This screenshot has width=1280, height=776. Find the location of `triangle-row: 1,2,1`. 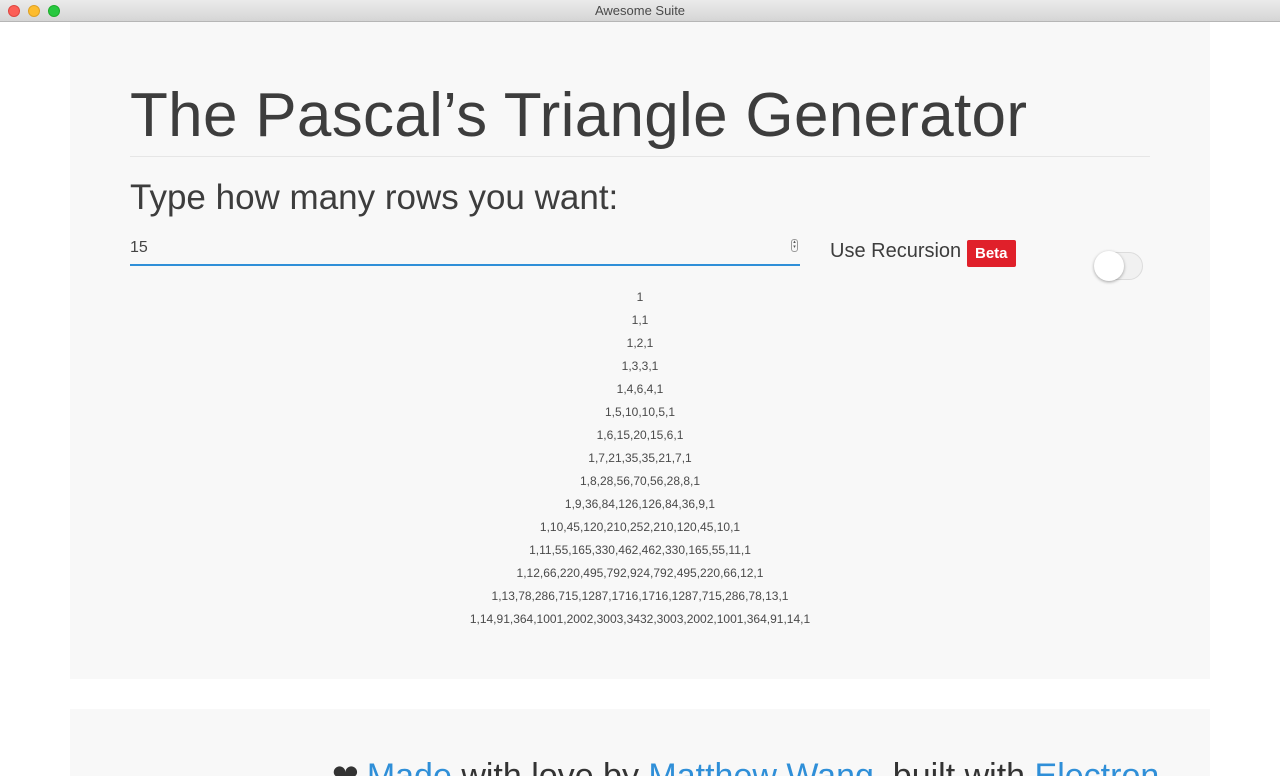

triangle-row: 1,2,1 is located at coordinates (640, 343).